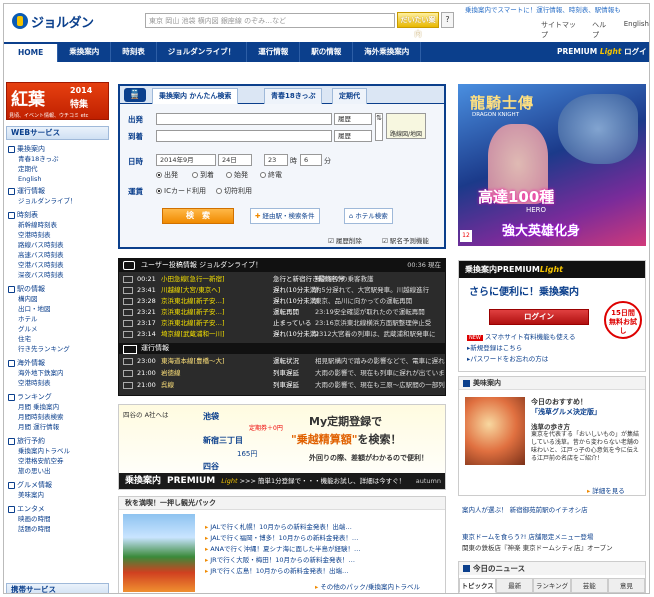  I want to click on from-history-select: 履歴, so click(353, 119).